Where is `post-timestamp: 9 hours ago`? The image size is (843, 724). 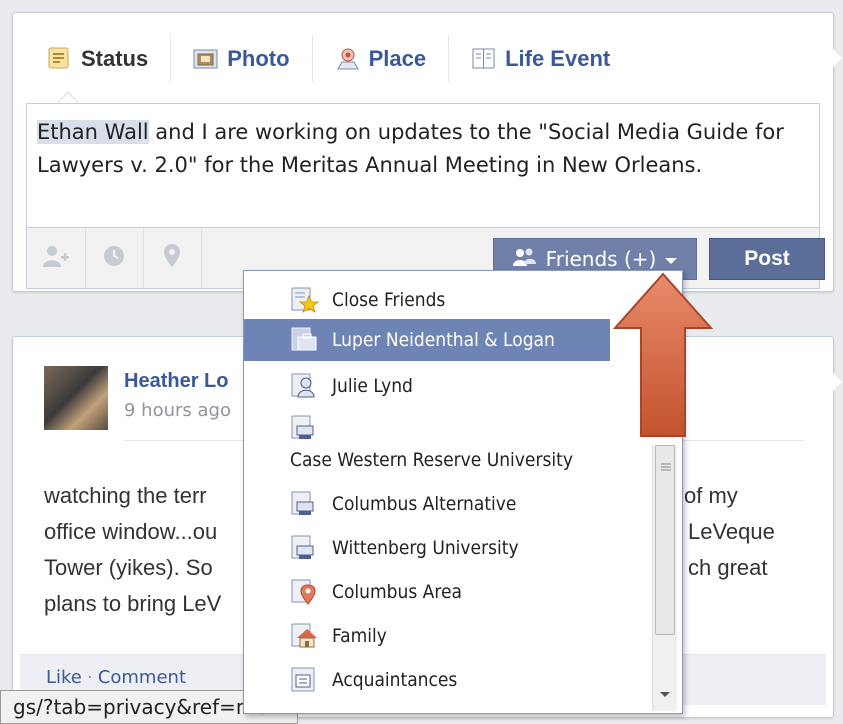
post-timestamp: 9 hours ago is located at coordinates (177, 410).